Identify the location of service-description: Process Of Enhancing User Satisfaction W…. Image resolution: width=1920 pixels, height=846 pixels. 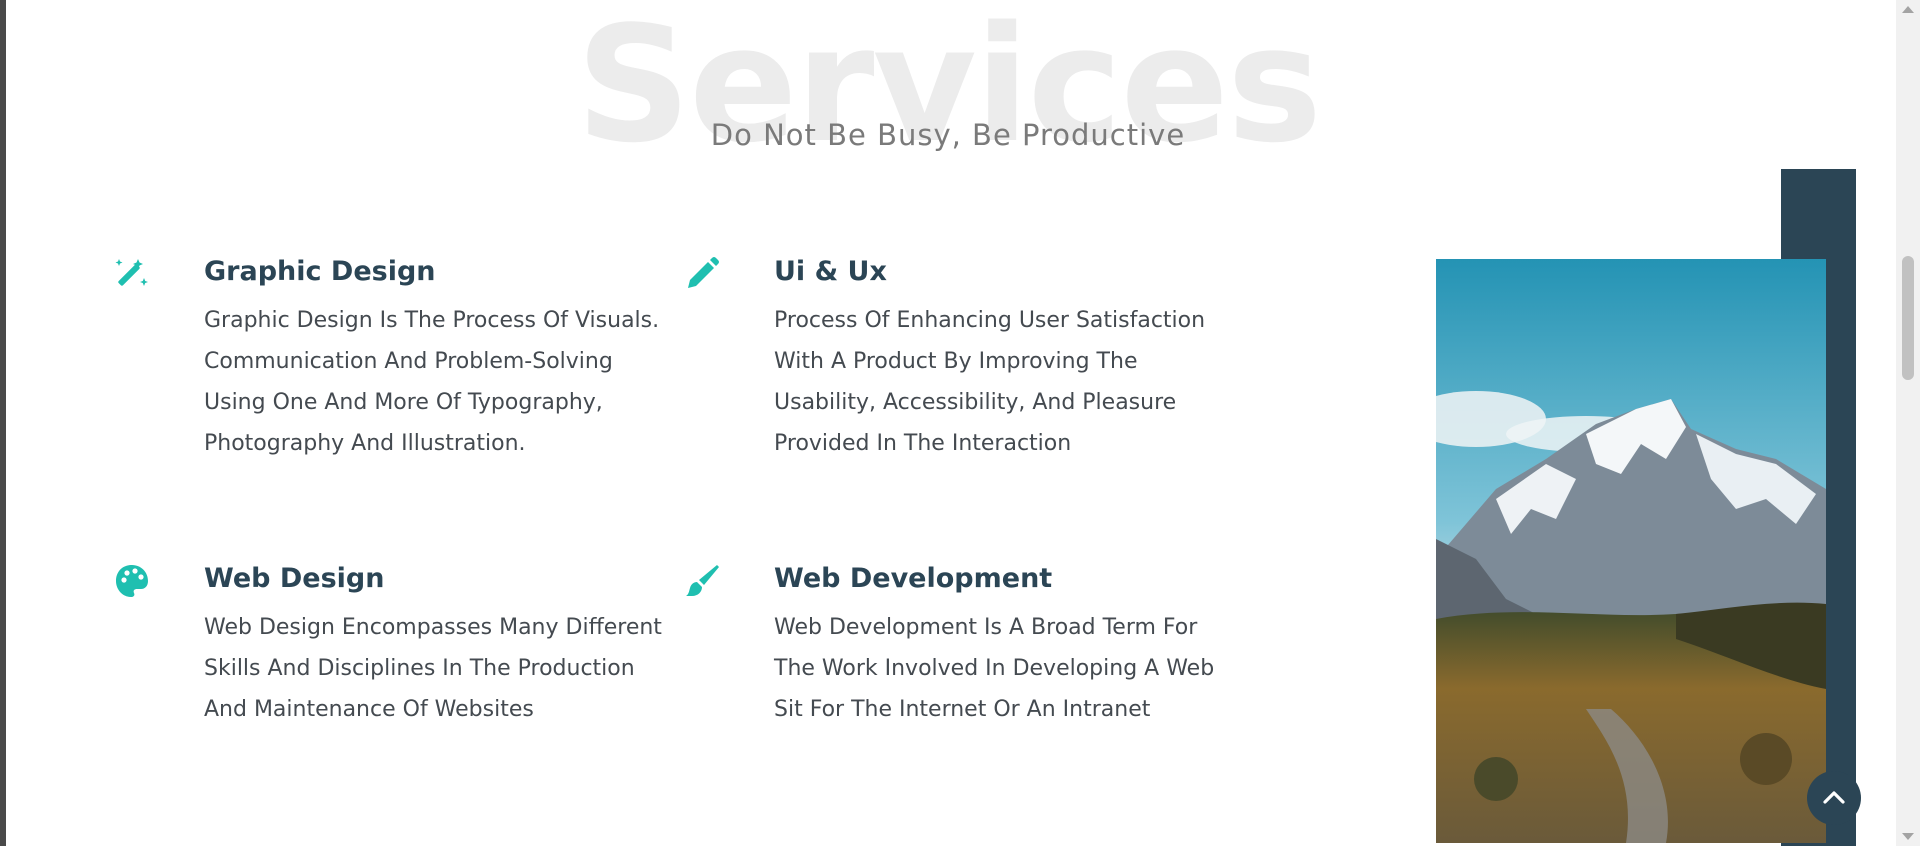
(990, 382).